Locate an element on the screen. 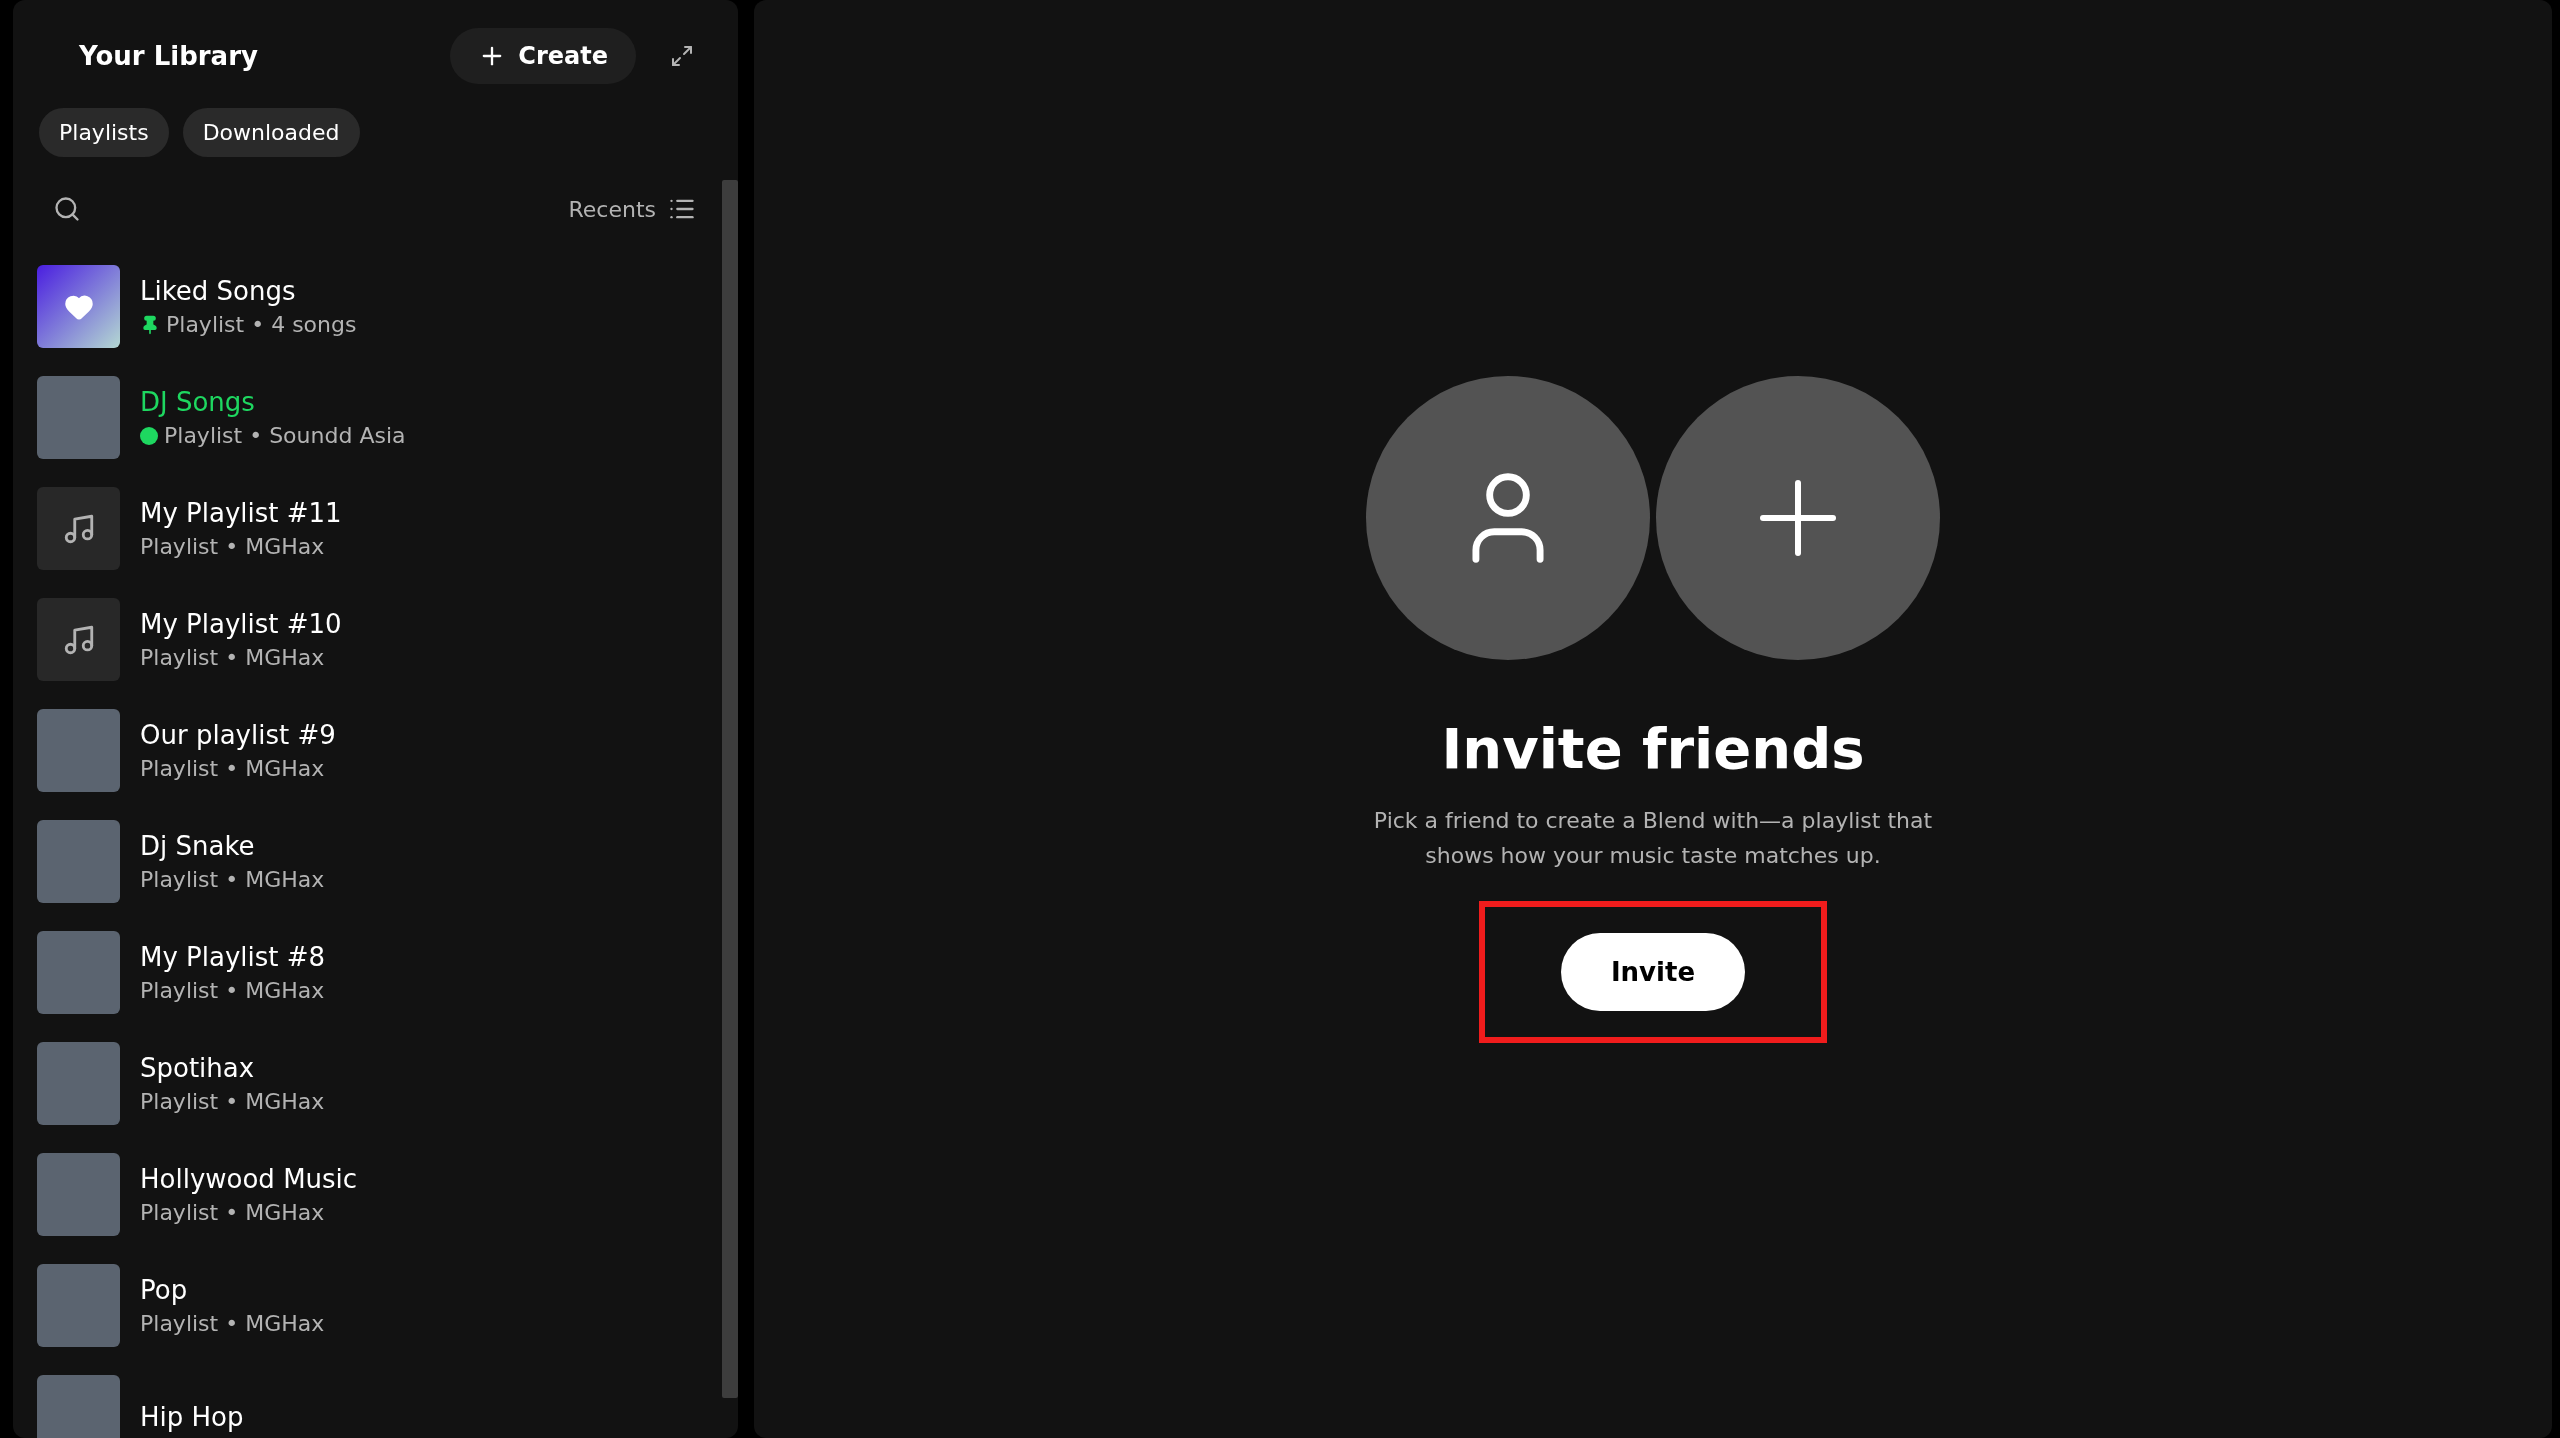 The image size is (2560, 1438). library-item: Liked Songs Playlist • 4 songs is located at coordinates (379, 306).